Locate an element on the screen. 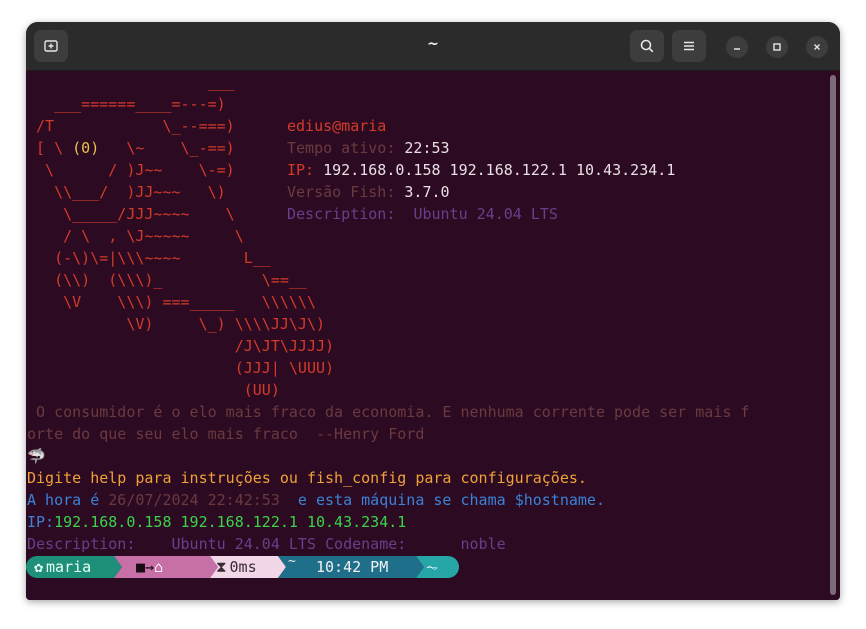  ascii-art-line: /J\JT\JJJJ) is located at coordinates (181, 346).